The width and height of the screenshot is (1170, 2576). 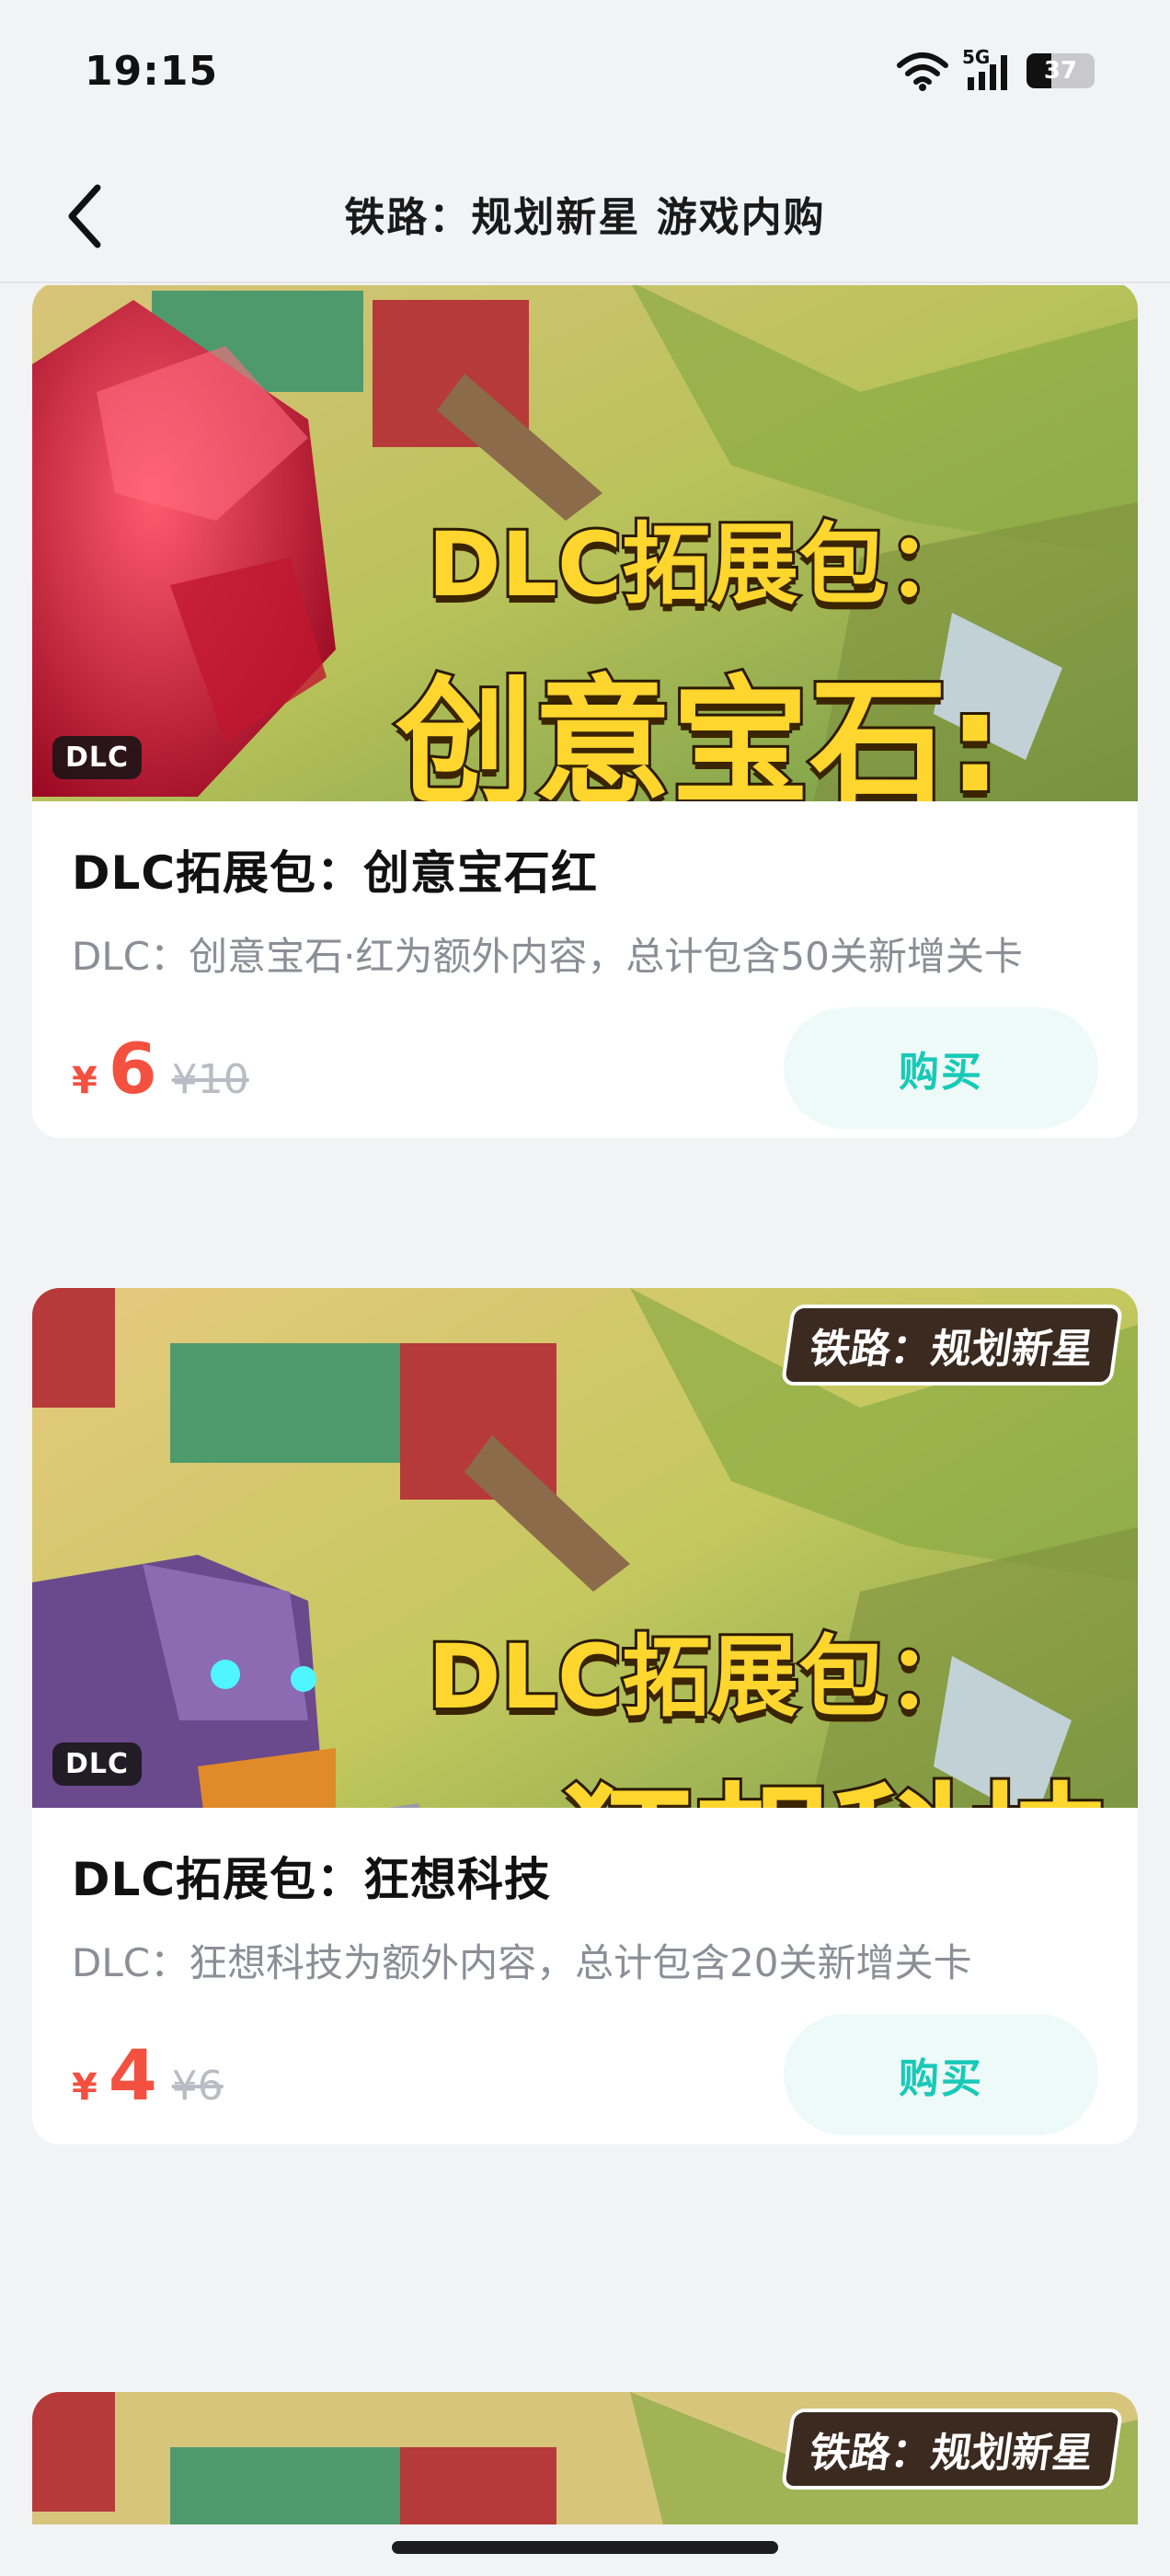 I want to click on battery-icon: 37, so click(x=1061, y=70).